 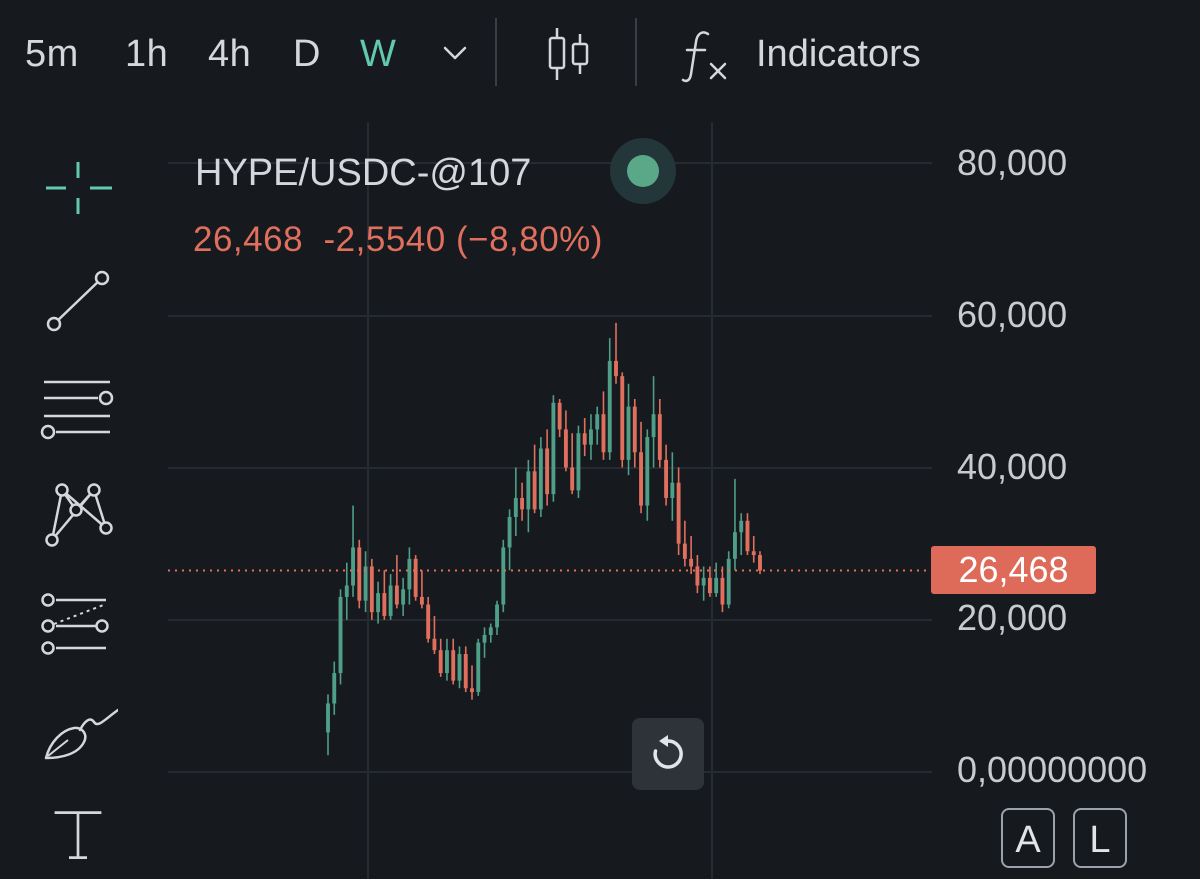 What do you see at coordinates (1100, 838) in the screenshot?
I see `log-scale-button: L` at bounding box center [1100, 838].